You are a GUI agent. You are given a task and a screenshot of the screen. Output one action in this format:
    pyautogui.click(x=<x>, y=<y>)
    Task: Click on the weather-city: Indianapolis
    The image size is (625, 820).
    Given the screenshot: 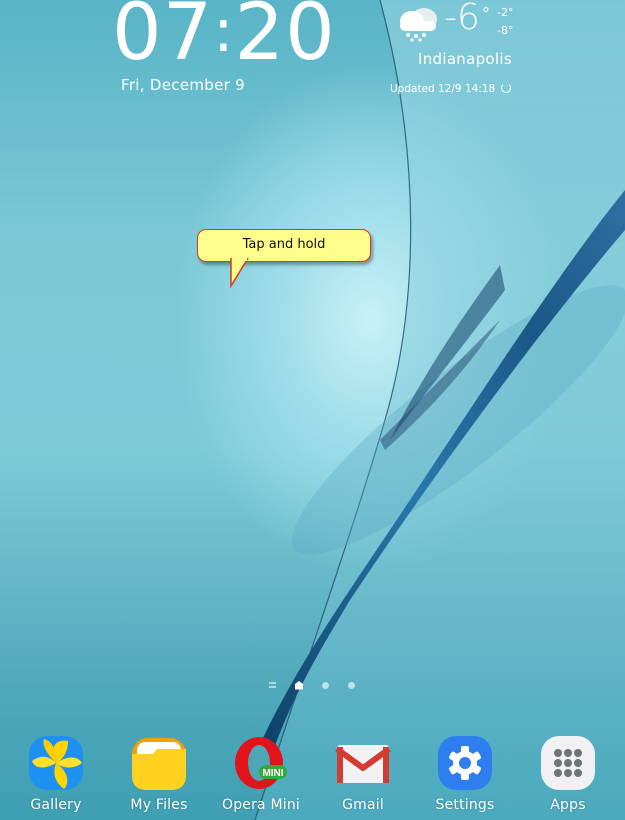 What is the action you would take?
    pyautogui.click(x=465, y=59)
    